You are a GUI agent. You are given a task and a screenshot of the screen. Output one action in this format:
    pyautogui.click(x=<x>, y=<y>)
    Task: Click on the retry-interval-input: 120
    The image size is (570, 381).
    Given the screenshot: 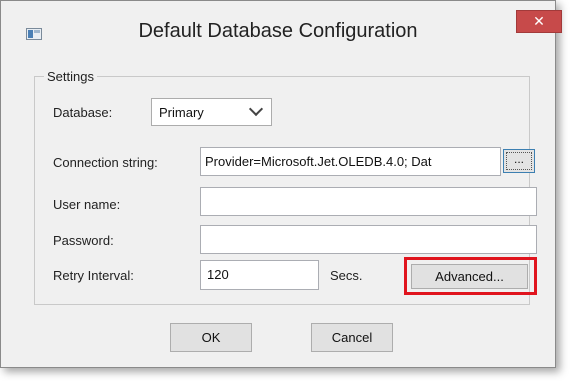 What is the action you would take?
    pyautogui.click(x=259, y=275)
    